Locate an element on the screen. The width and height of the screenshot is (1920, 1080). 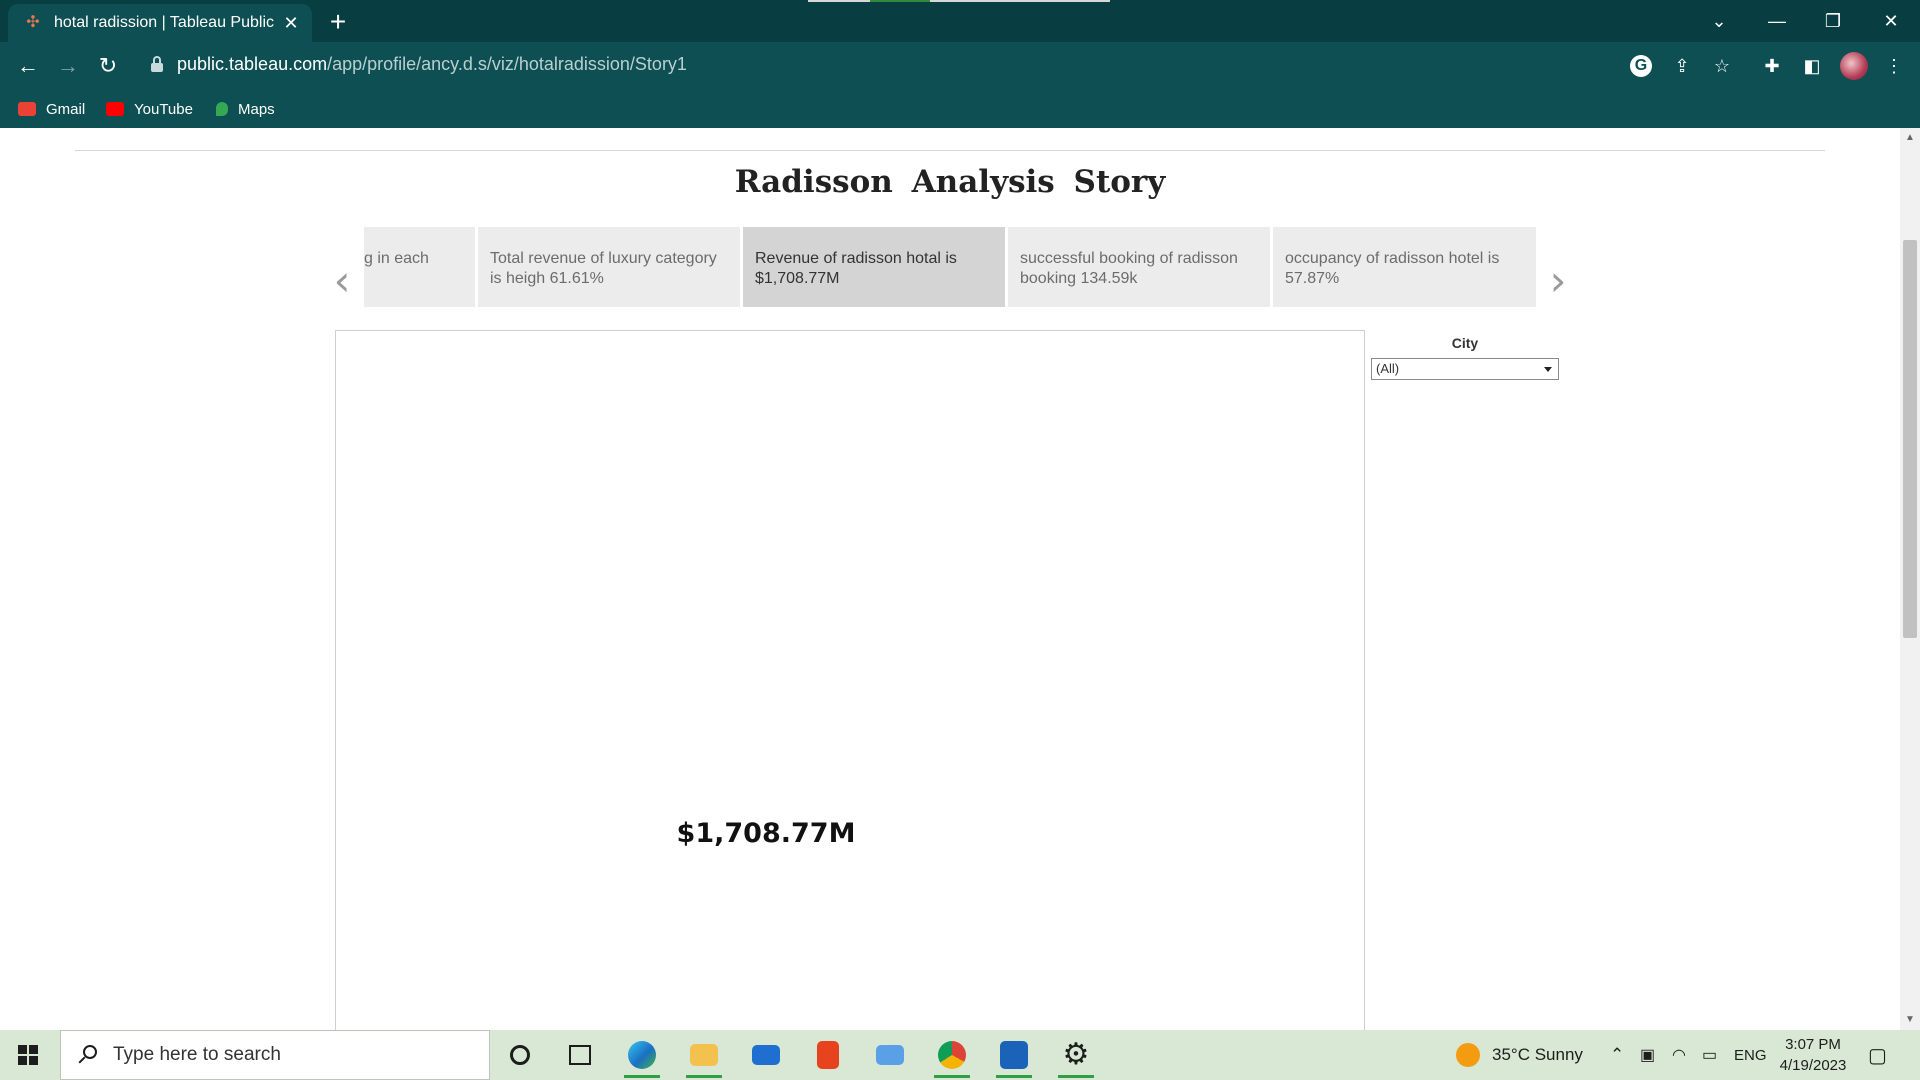
youtube-icon is located at coordinates (115, 109).